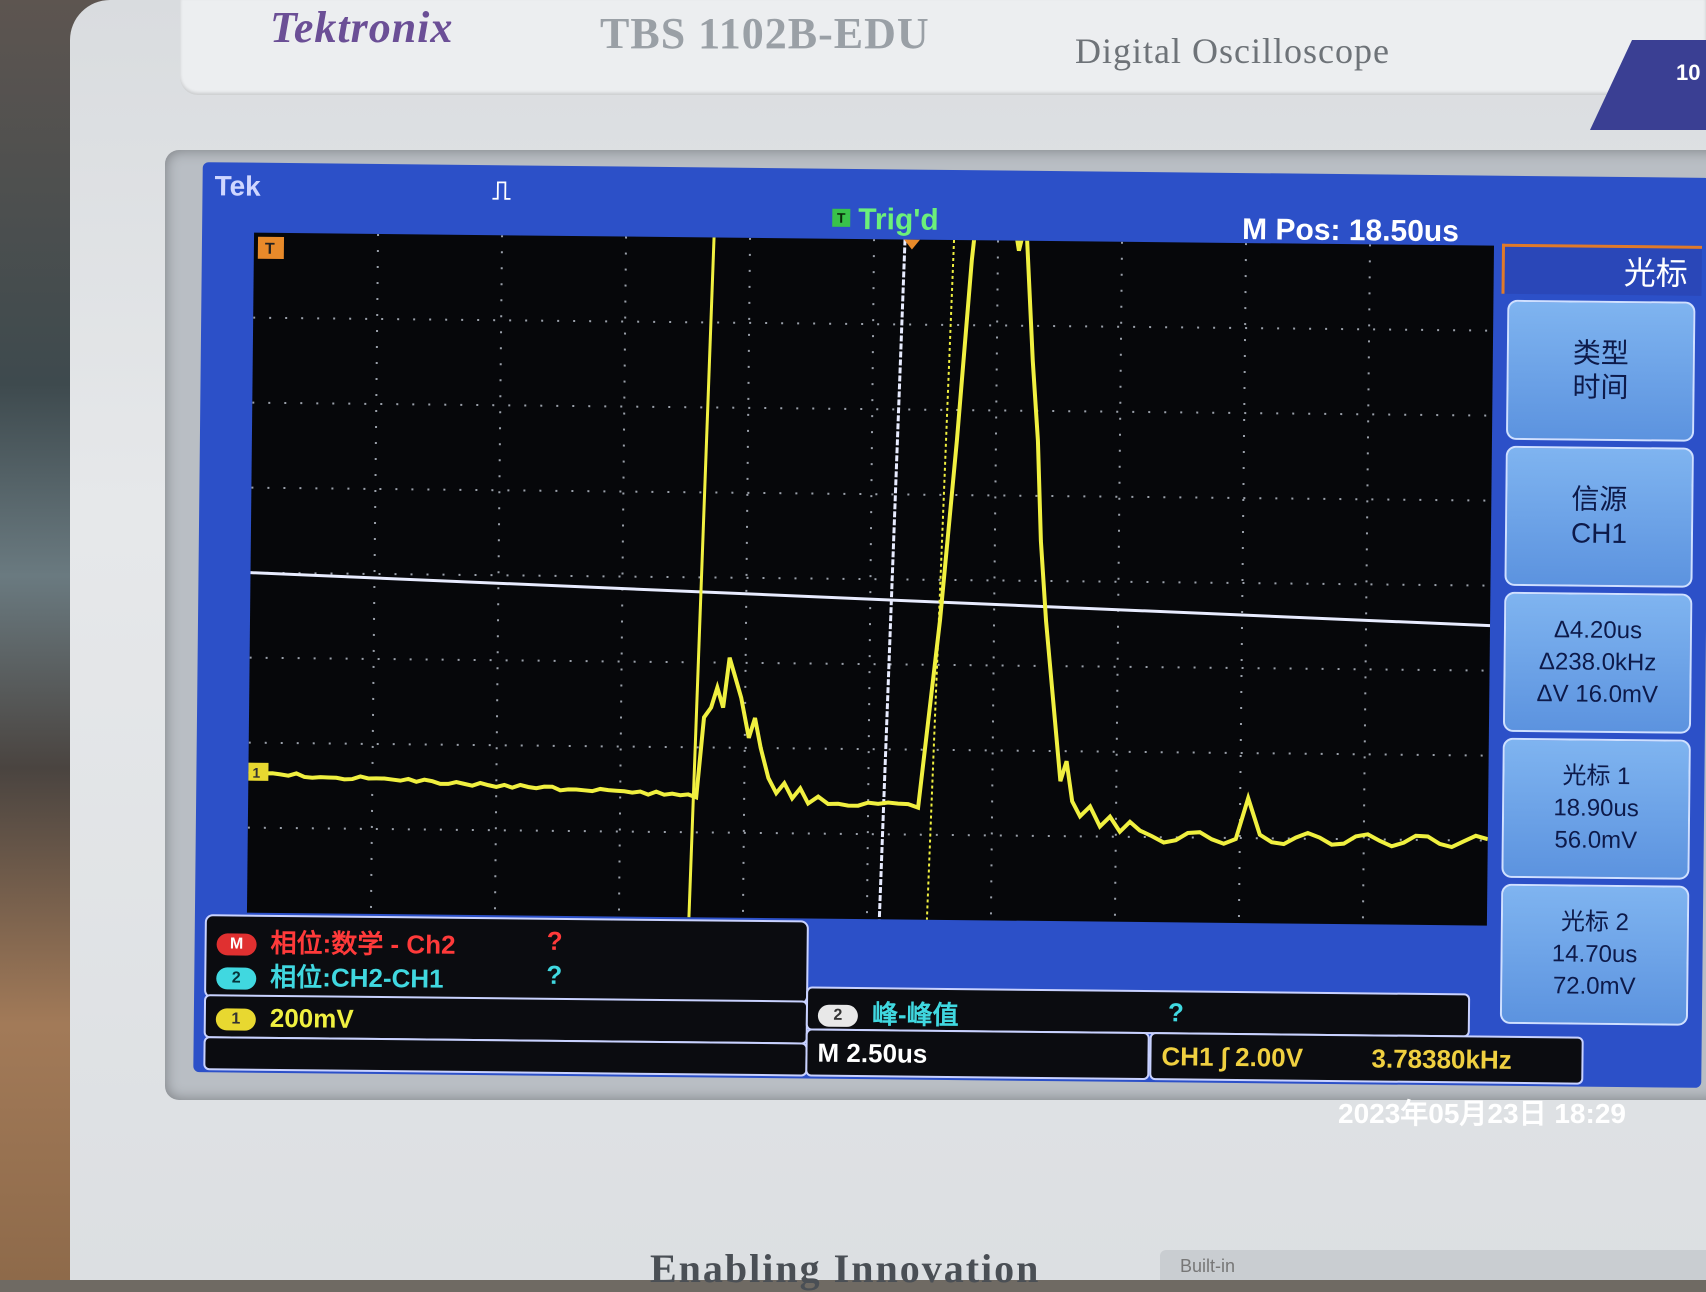 This screenshot has width=1706, height=1292. Describe the element at coordinates (236, 1019) in the screenshot. I see `ch1-badge: 1` at that location.